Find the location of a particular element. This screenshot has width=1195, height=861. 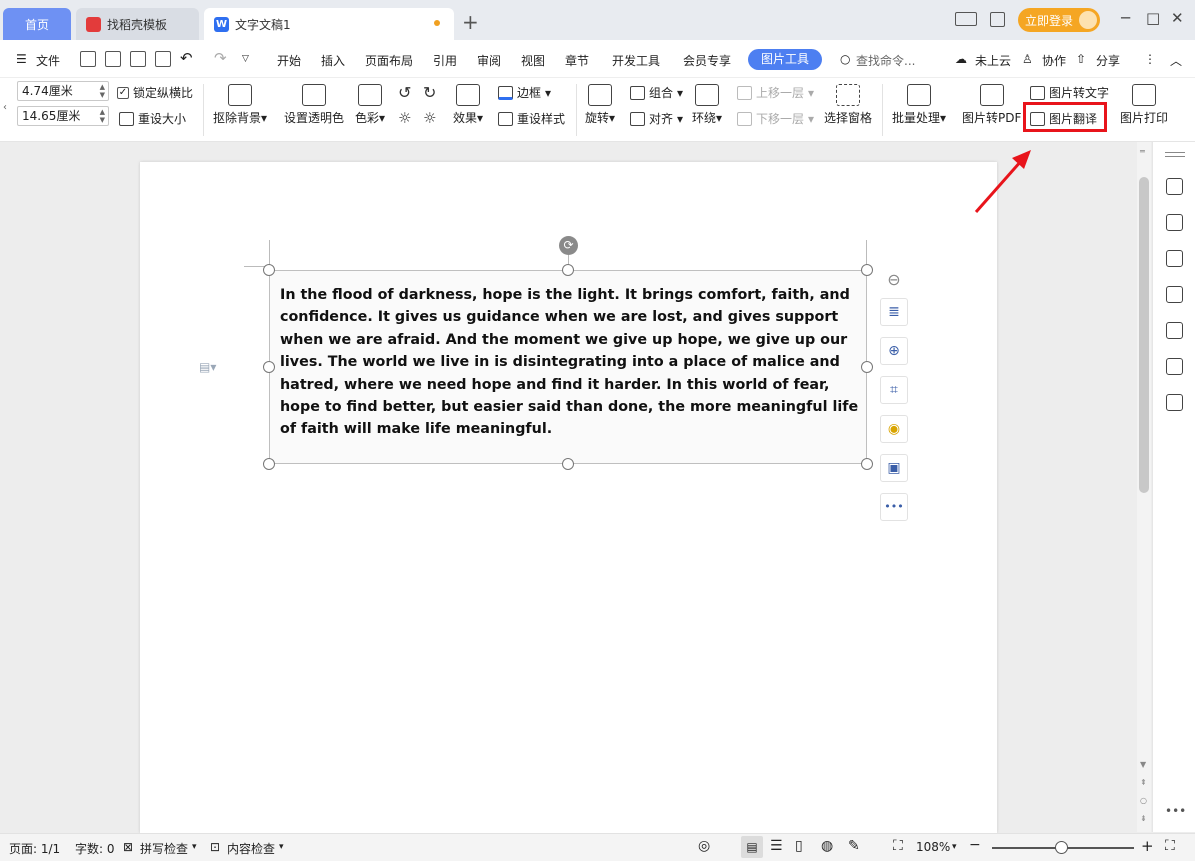

smart-suggest-icon: ◉ is located at coordinates (894, 429).